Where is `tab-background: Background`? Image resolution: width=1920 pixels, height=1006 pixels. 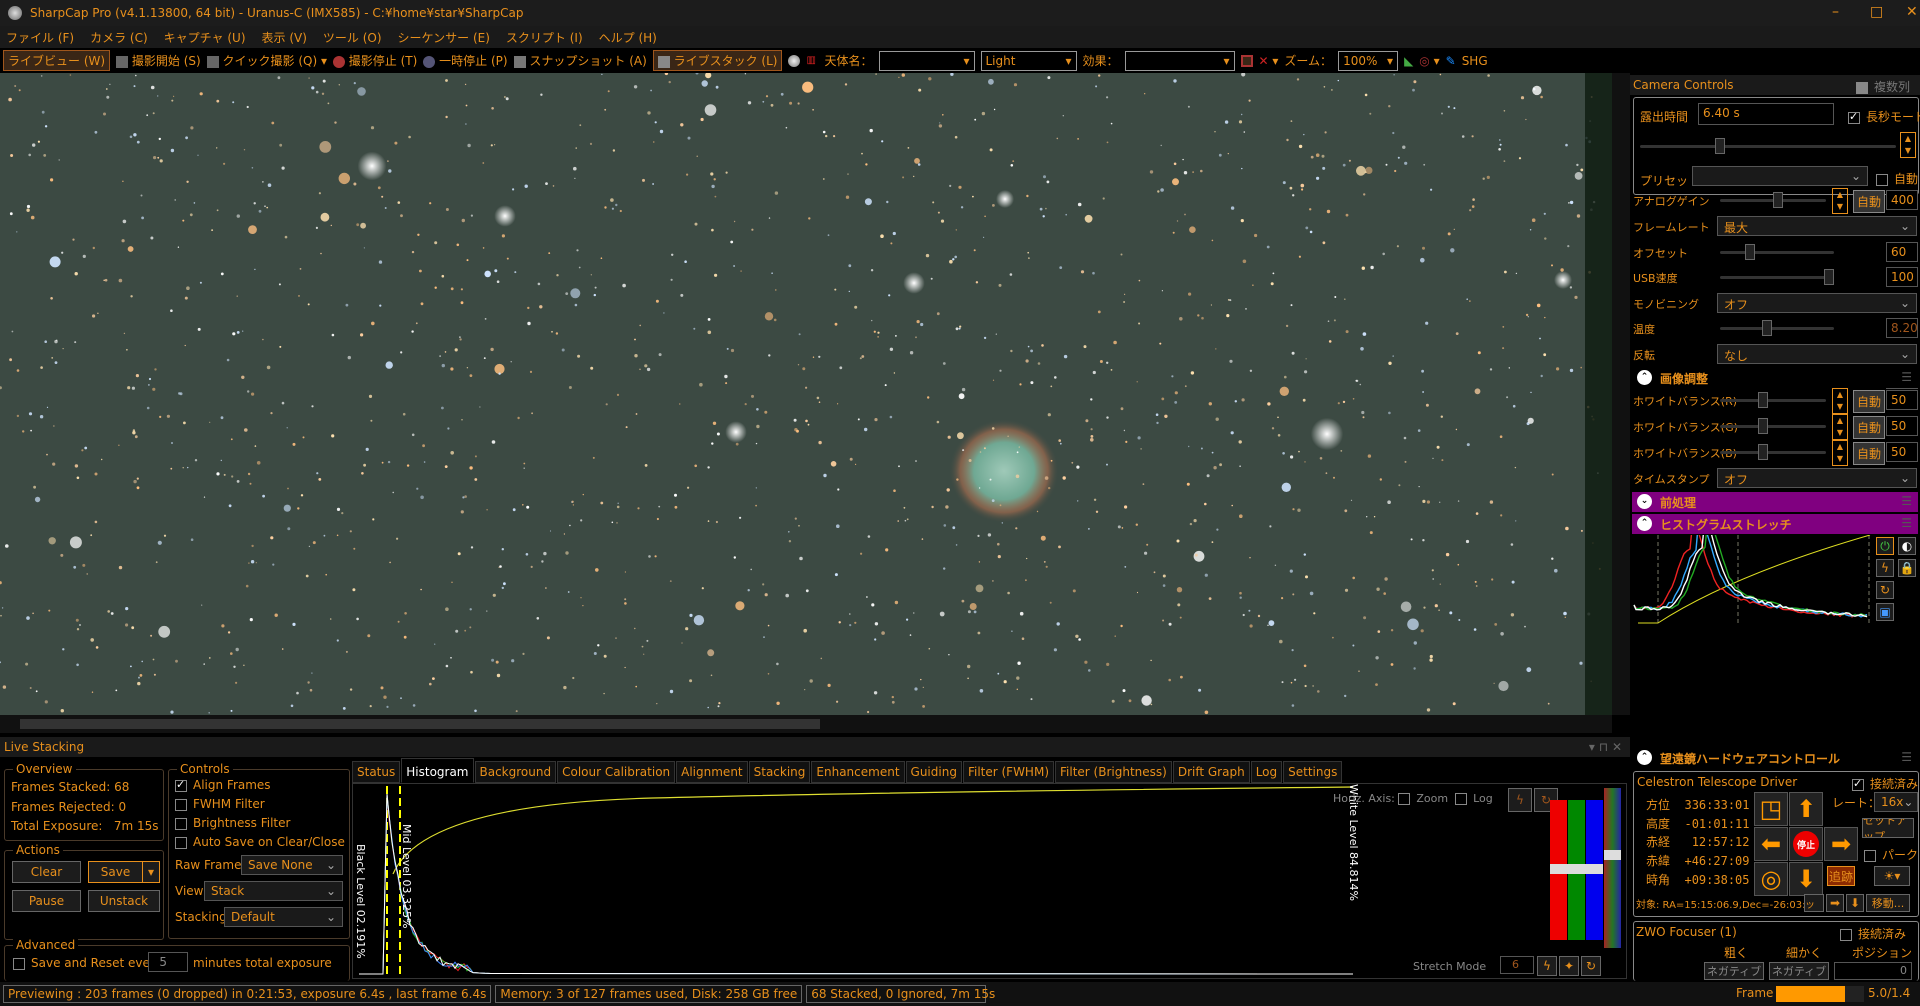 tab-background: Background is located at coordinates (515, 772).